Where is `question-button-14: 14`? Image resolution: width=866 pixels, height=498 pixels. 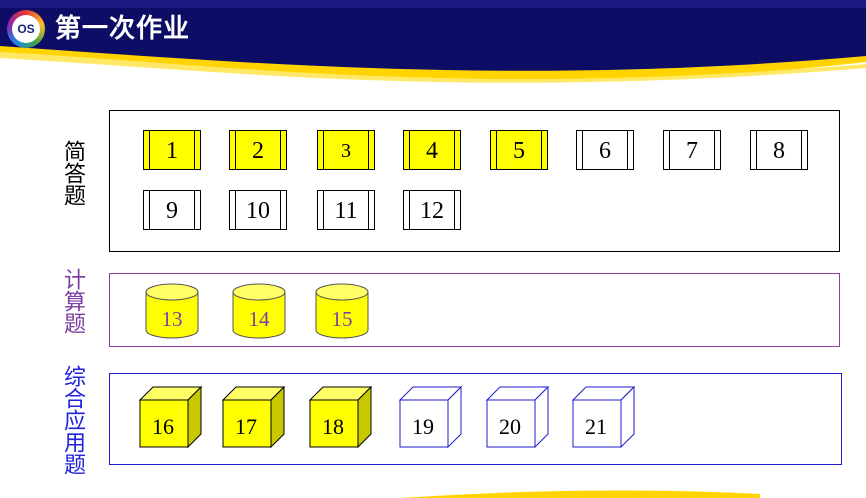
question-button-14: 14 is located at coordinates (259, 311).